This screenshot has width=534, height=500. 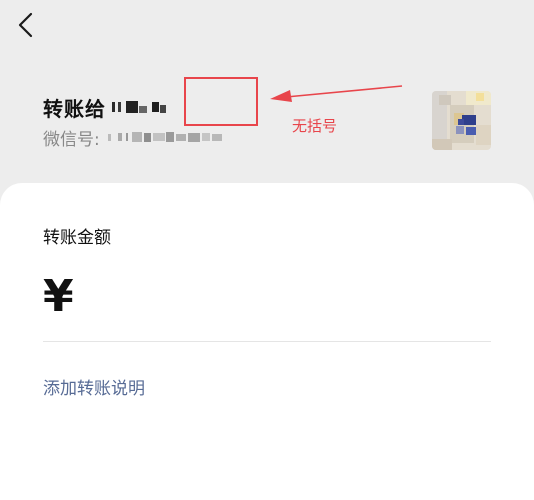 I want to click on blurred-avatar-image, so click(x=461, y=120).